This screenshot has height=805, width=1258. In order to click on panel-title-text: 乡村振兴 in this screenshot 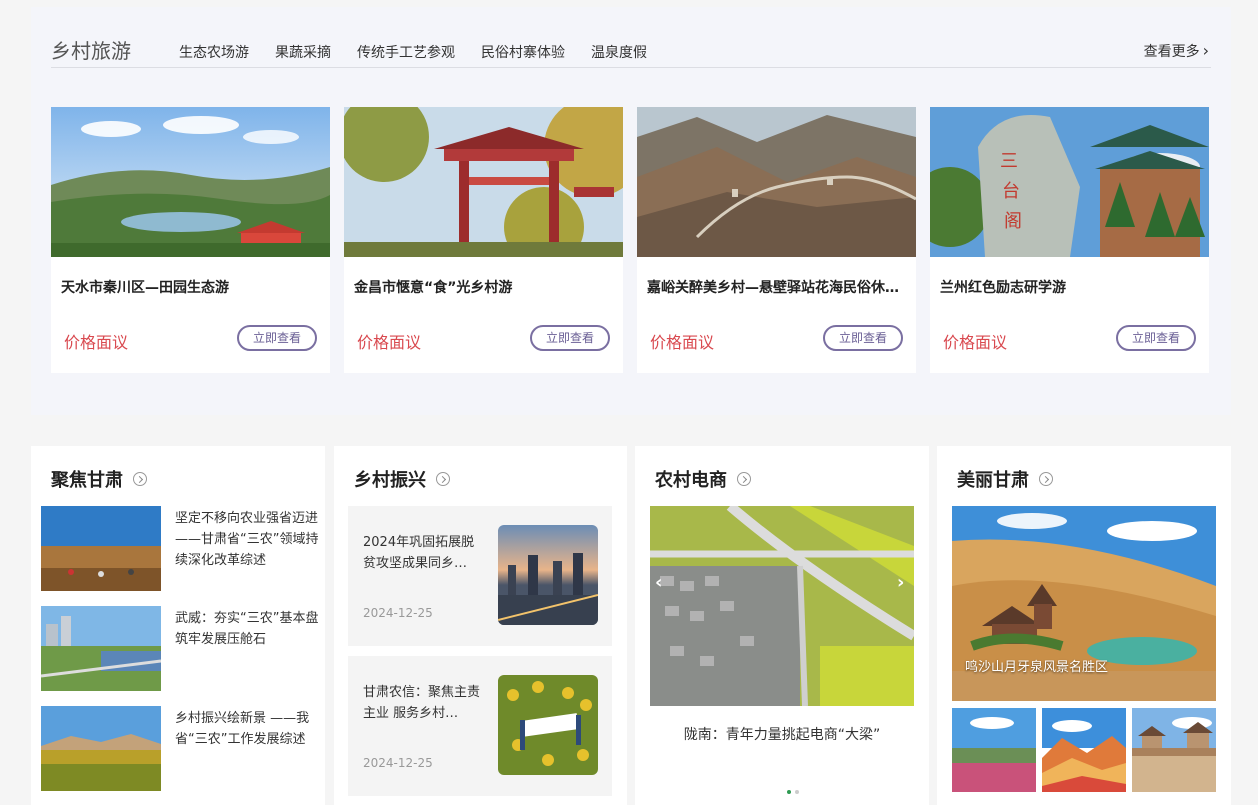, I will do `click(390, 480)`.